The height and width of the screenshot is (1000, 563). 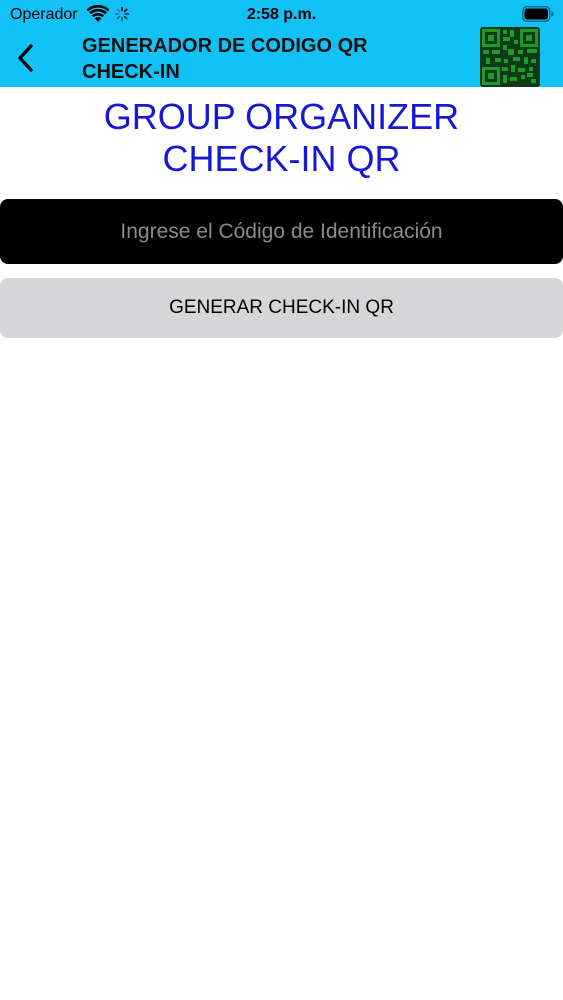 I want to click on status-bar: Operador 2:58 p.m., so click(x=281, y=15).